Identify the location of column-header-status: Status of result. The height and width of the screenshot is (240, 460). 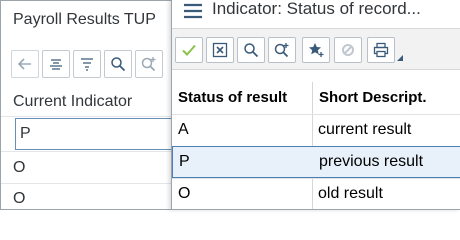
(242, 98).